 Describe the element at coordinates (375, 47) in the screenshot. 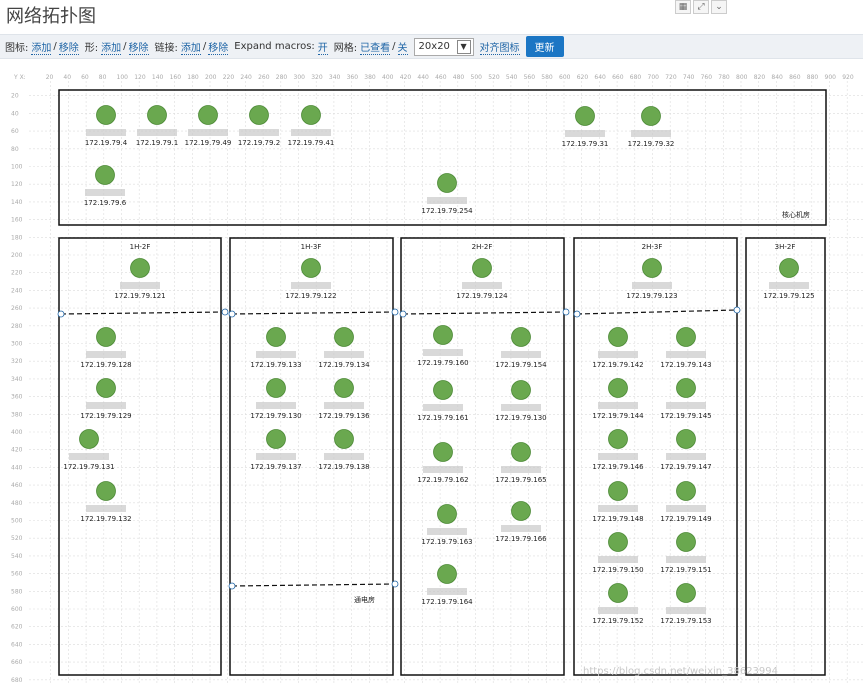

I see `grid-shown-link: 已查看` at that location.